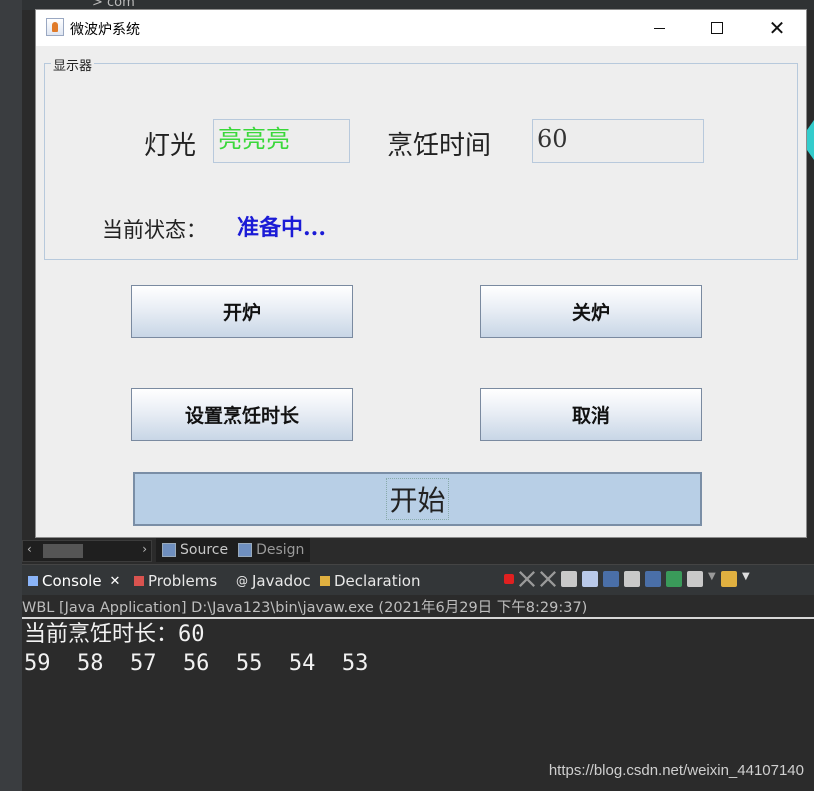  What do you see at coordinates (33, 581) in the screenshot?
I see `console-icon` at bounding box center [33, 581].